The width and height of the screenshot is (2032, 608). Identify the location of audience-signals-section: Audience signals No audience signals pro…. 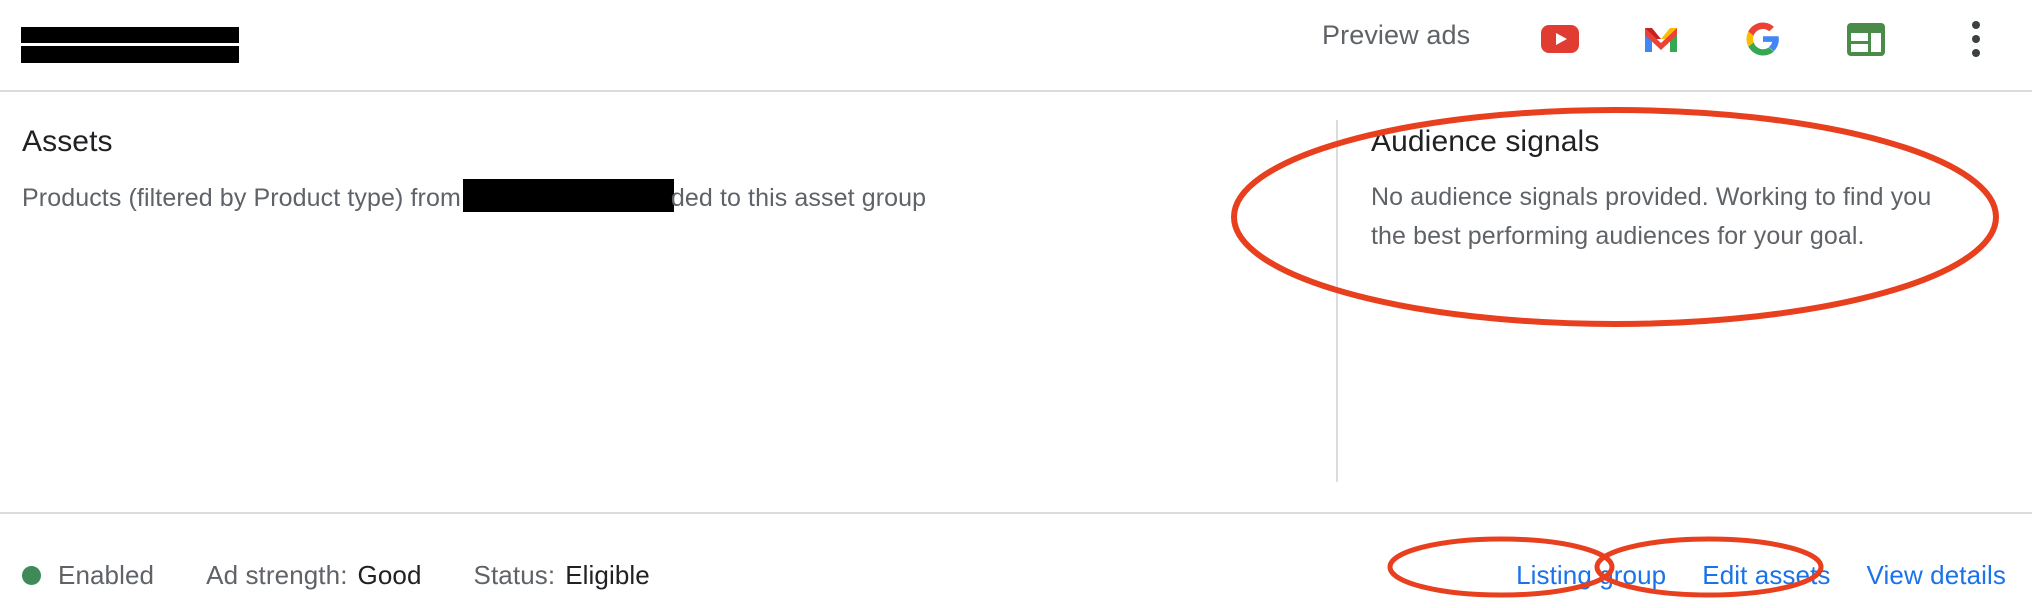
(1656, 190).